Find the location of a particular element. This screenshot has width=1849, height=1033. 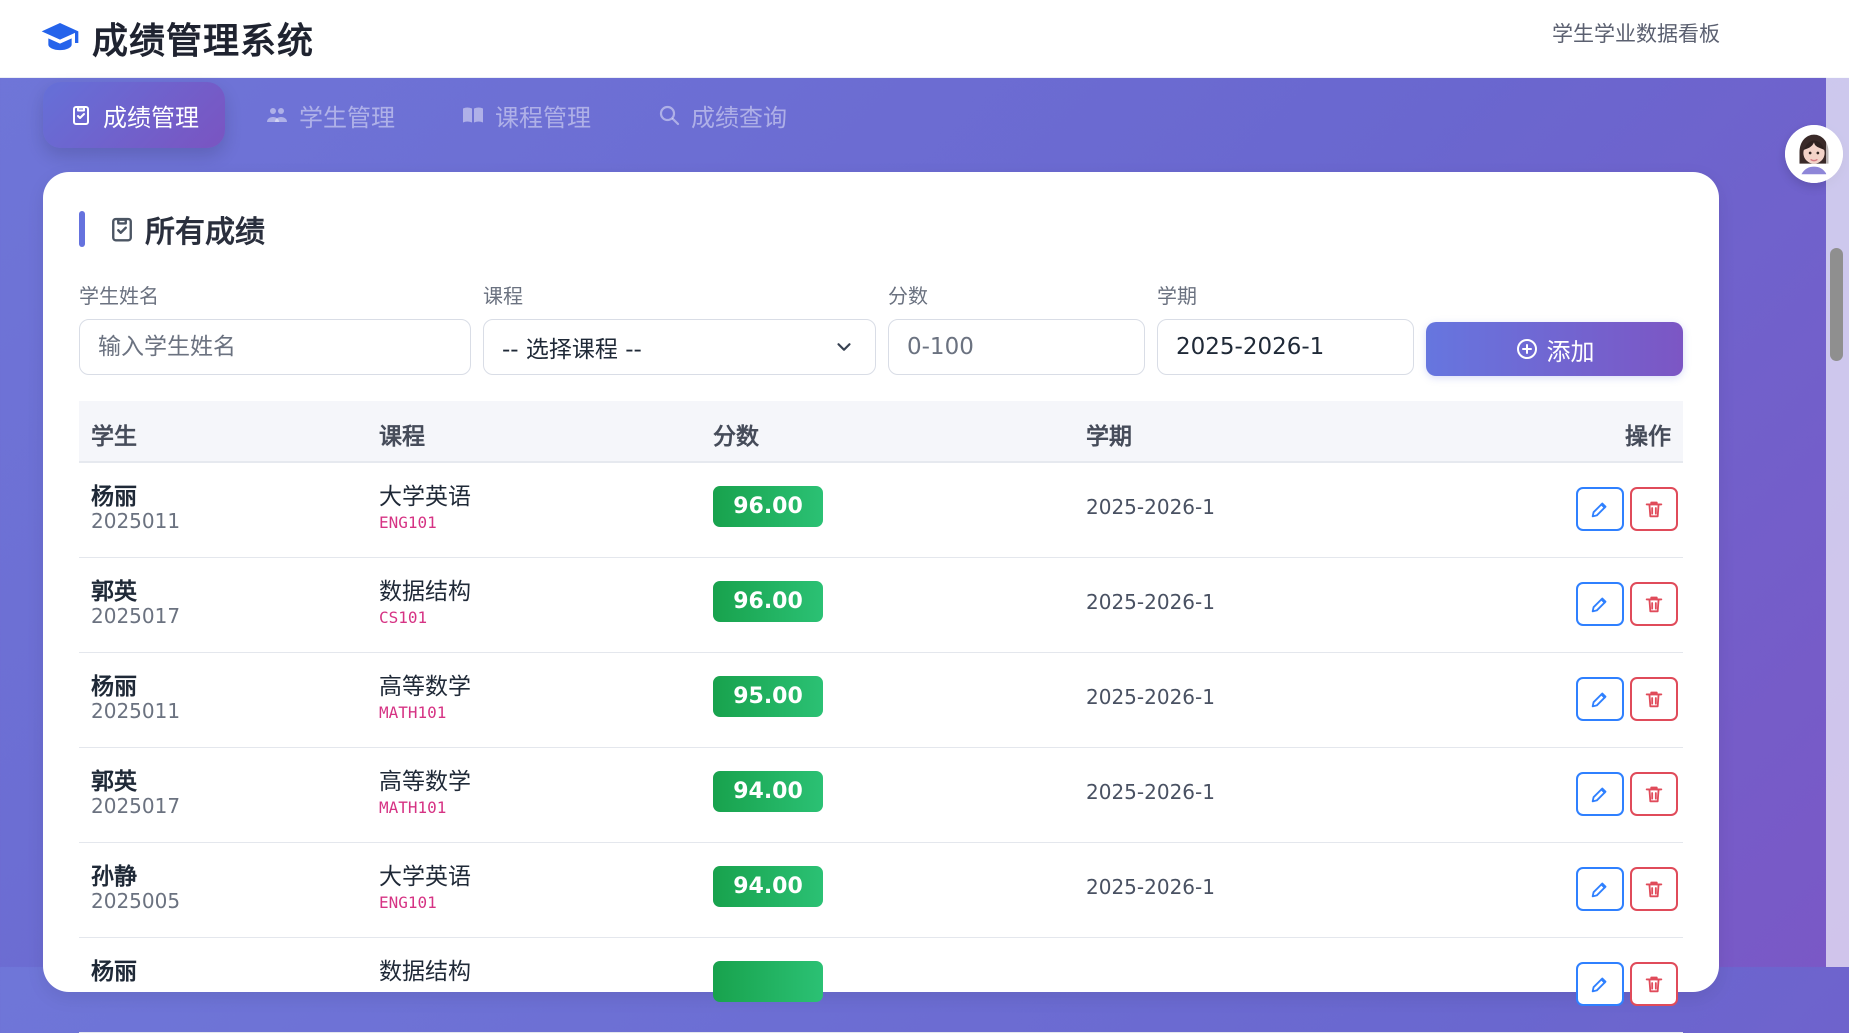

brand: 成绩管理系统 is located at coordinates (177, 38).